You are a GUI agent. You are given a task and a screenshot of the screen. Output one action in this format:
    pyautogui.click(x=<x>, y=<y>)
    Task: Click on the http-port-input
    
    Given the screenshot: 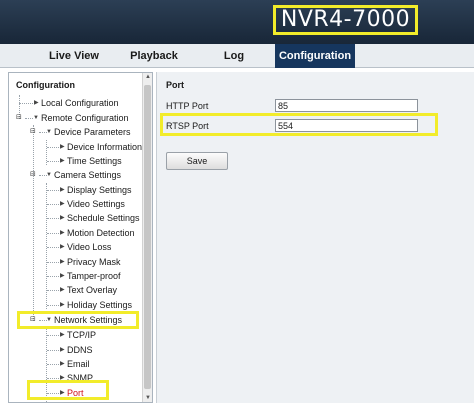 What is the action you would take?
    pyautogui.click(x=346, y=105)
    